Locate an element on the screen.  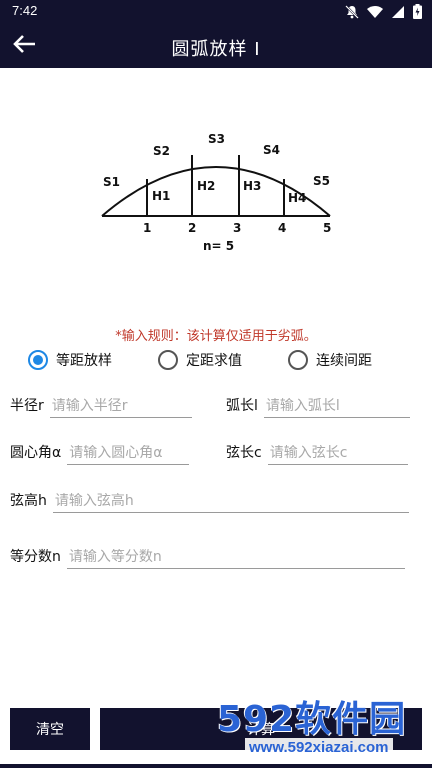
chord-length-field: 弦长c is located at coordinates (317, 453).